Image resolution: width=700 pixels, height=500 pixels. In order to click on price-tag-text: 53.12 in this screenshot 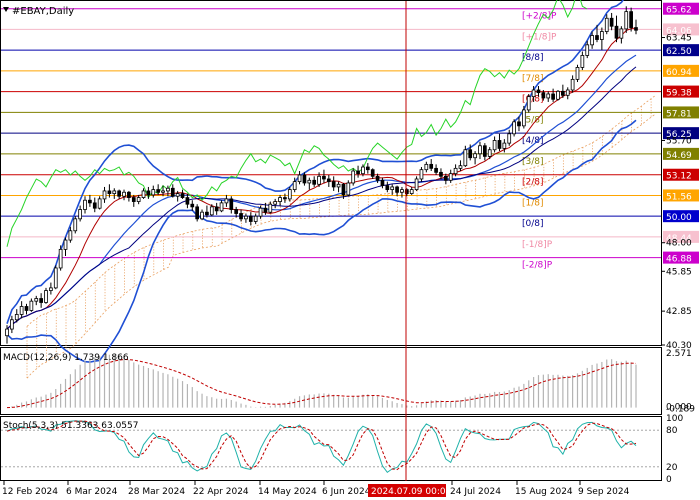, I will do `click(679, 177)`.